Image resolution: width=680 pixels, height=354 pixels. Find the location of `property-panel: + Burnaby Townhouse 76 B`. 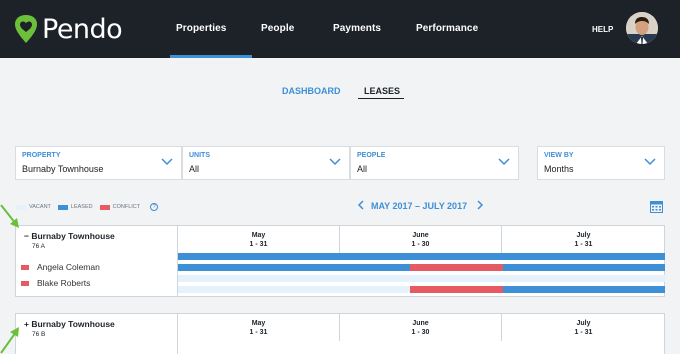

property-panel: + Burnaby Townhouse 76 B is located at coordinates (97, 334).